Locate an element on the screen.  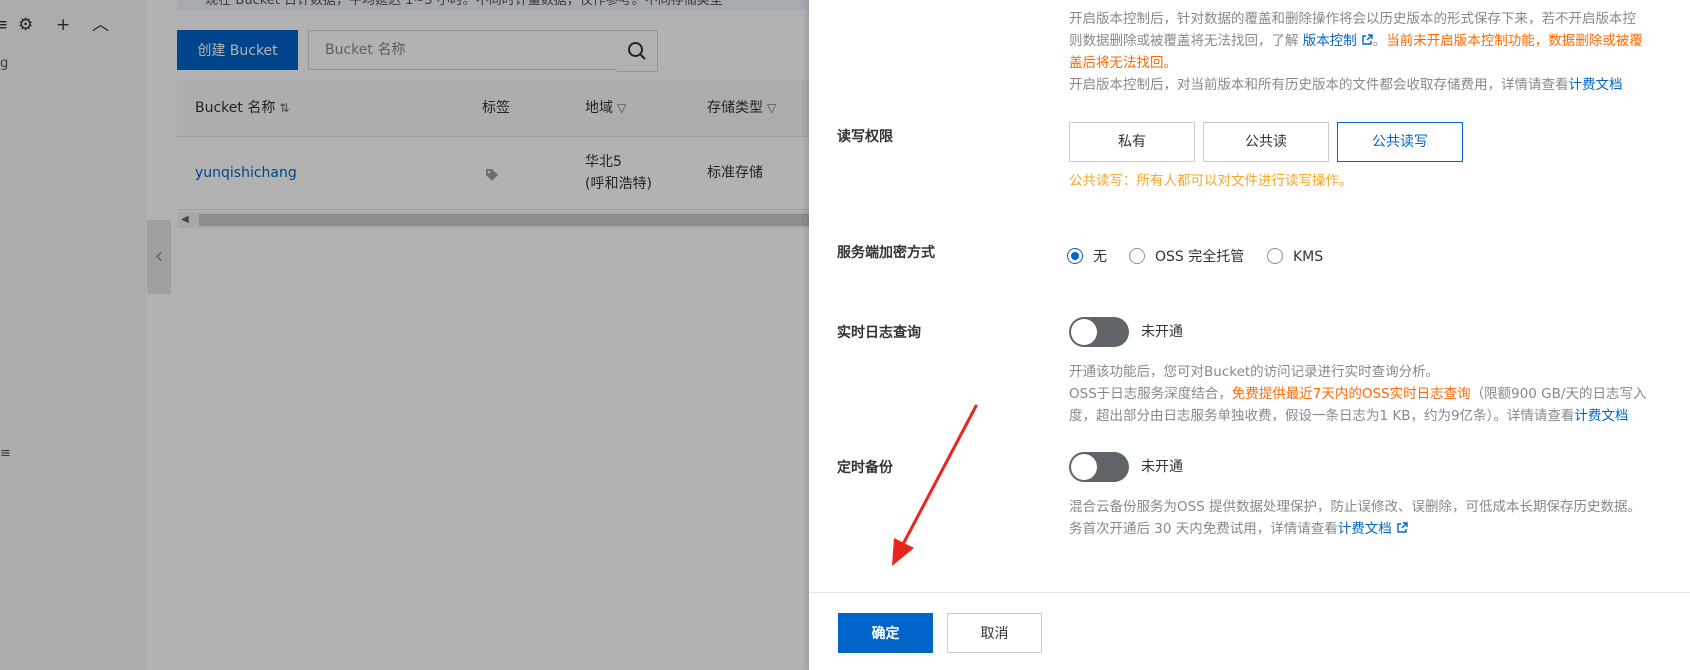
versioning-doc-link: 版本控制 is located at coordinates (1330, 41).